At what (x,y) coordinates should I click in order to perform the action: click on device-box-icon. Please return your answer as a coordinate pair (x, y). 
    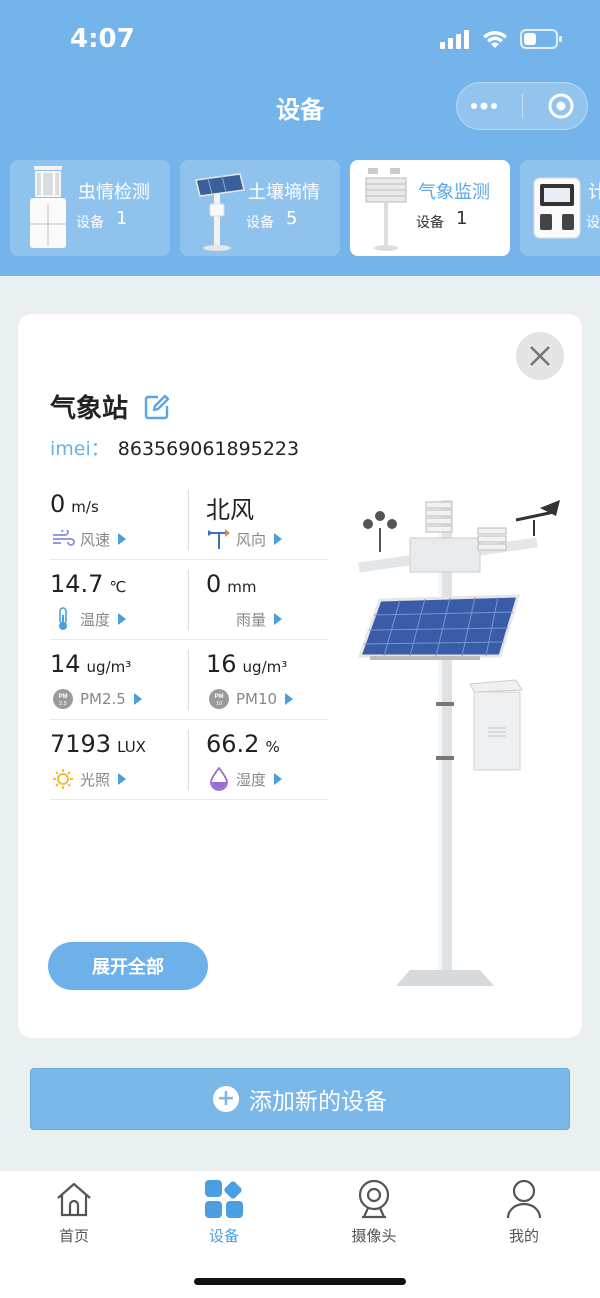
    Looking at the image, I should click on (557, 208).